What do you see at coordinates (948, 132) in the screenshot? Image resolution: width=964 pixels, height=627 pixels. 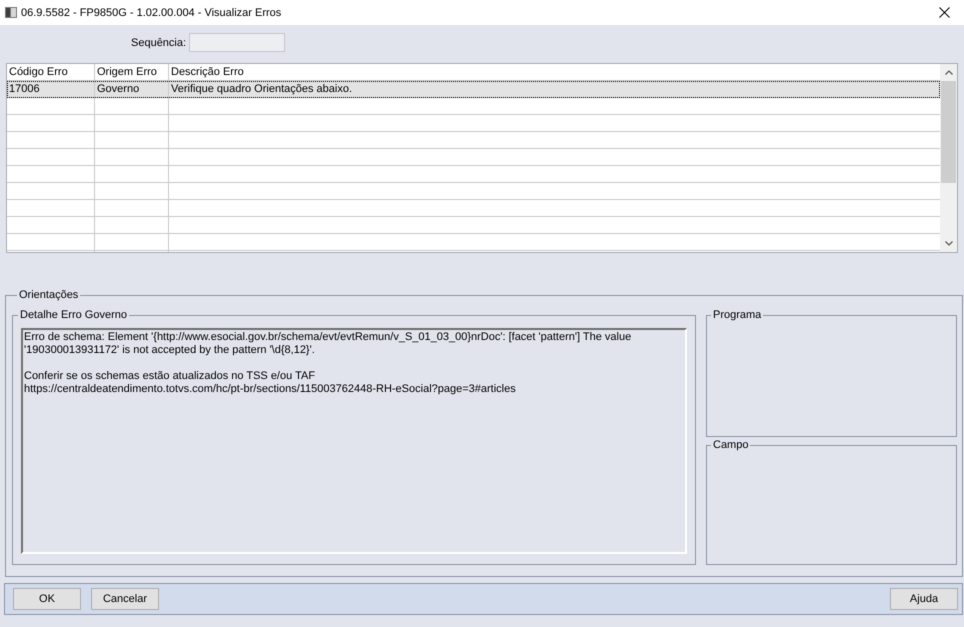 I see `scrollbar-thumb` at bounding box center [948, 132].